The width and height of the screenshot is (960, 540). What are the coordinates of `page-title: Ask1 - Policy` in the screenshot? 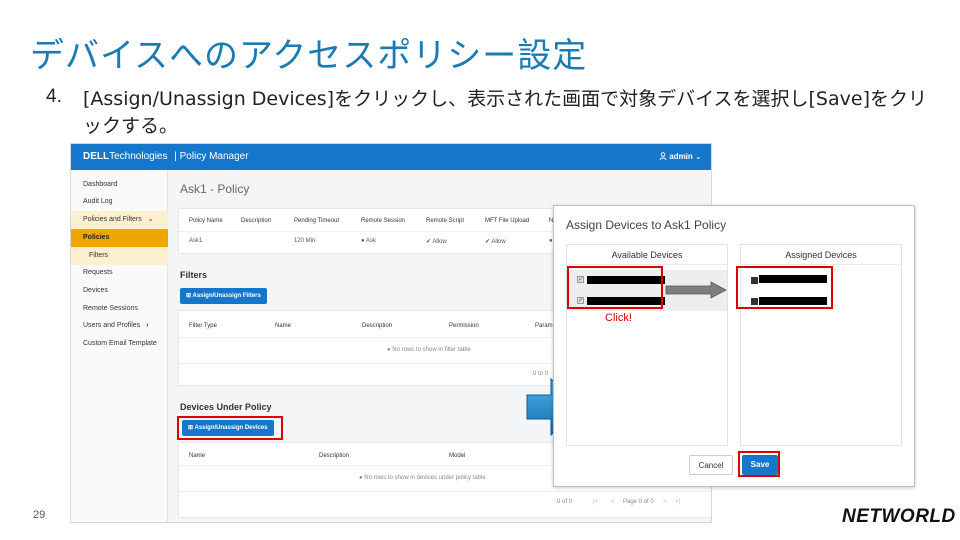 It's located at (215, 189).